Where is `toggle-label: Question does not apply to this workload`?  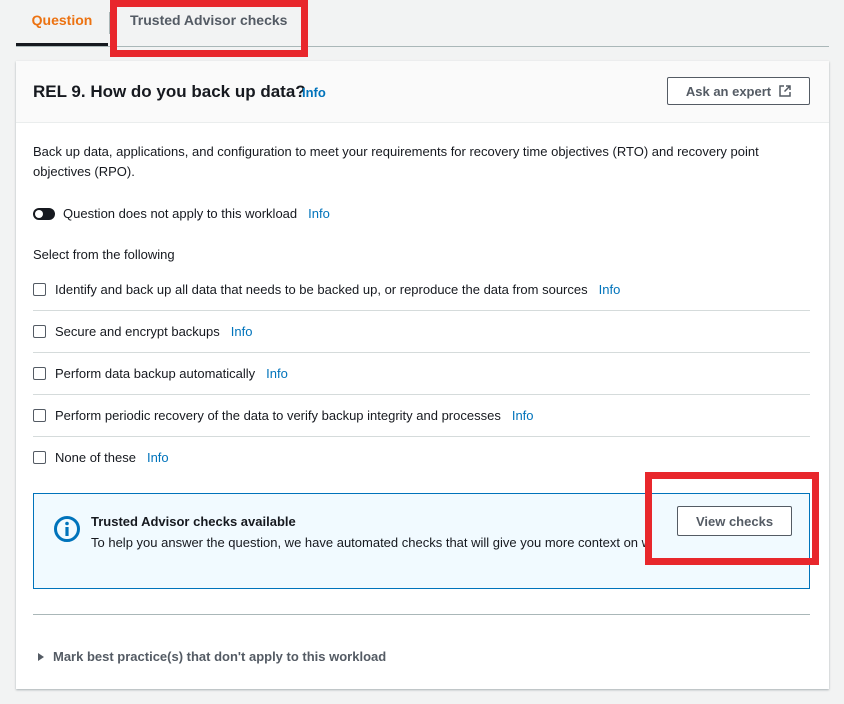 toggle-label: Question does not apply to this workload is located at coordinates (180, 213).